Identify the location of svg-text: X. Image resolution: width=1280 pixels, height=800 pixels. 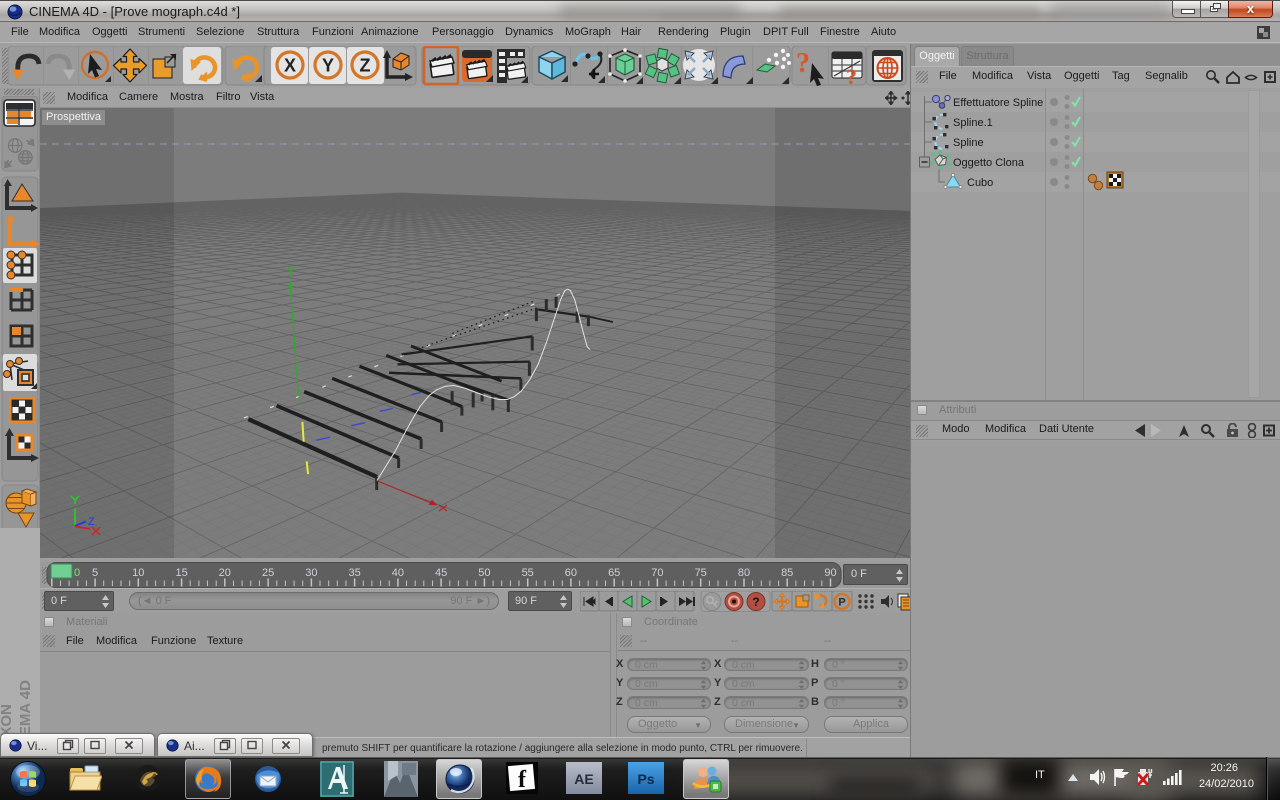
(290, 66).